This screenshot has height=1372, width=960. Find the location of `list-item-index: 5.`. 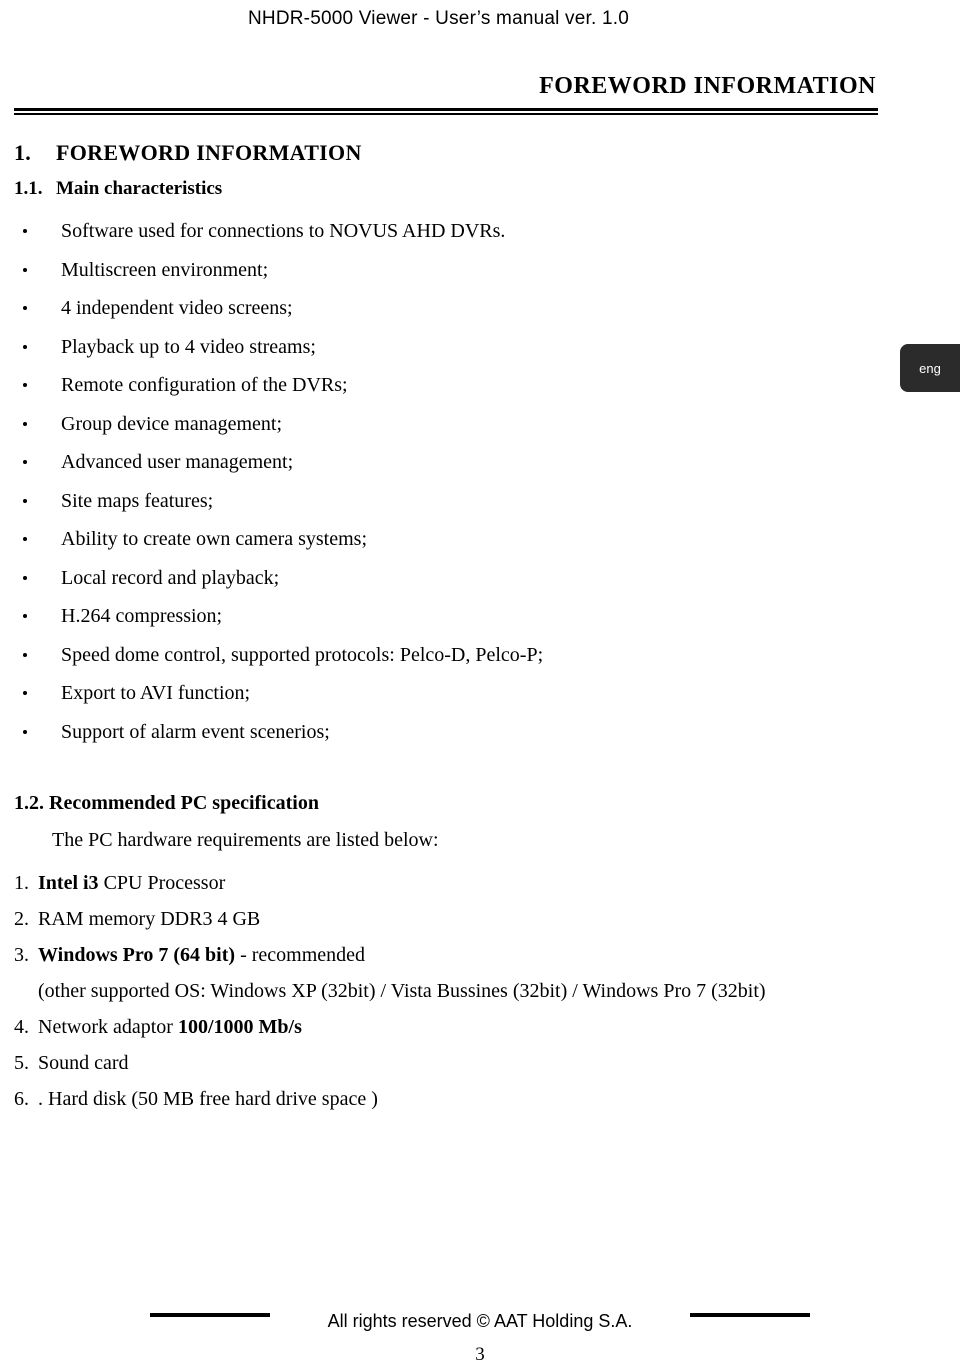

list-item-index: 5. is located at coordinates (21, 1063).